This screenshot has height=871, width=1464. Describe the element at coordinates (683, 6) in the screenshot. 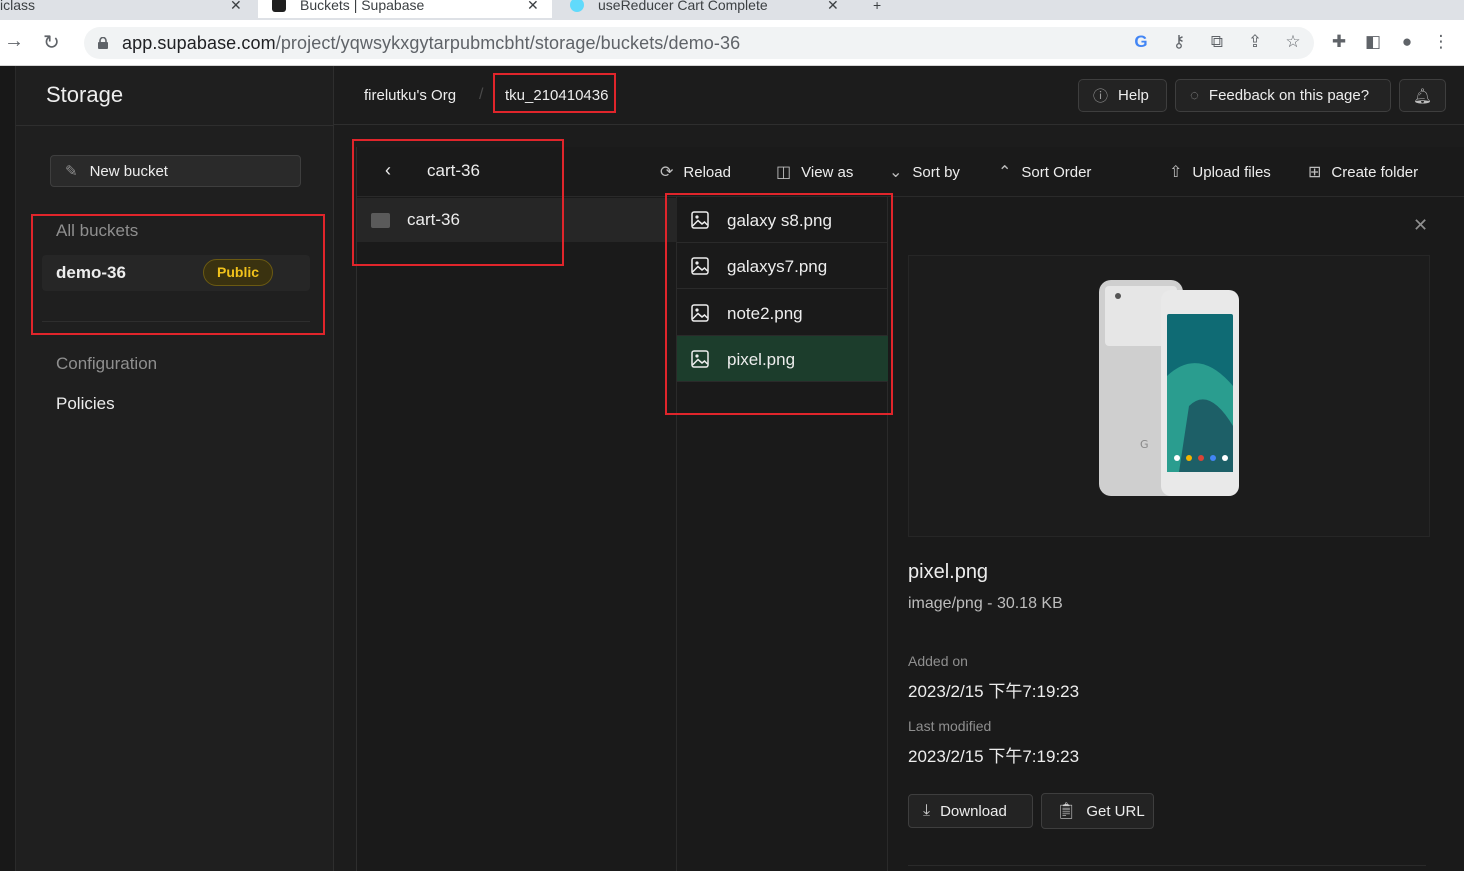

I see `tab-title: useReducer Cart Complete` at that location.